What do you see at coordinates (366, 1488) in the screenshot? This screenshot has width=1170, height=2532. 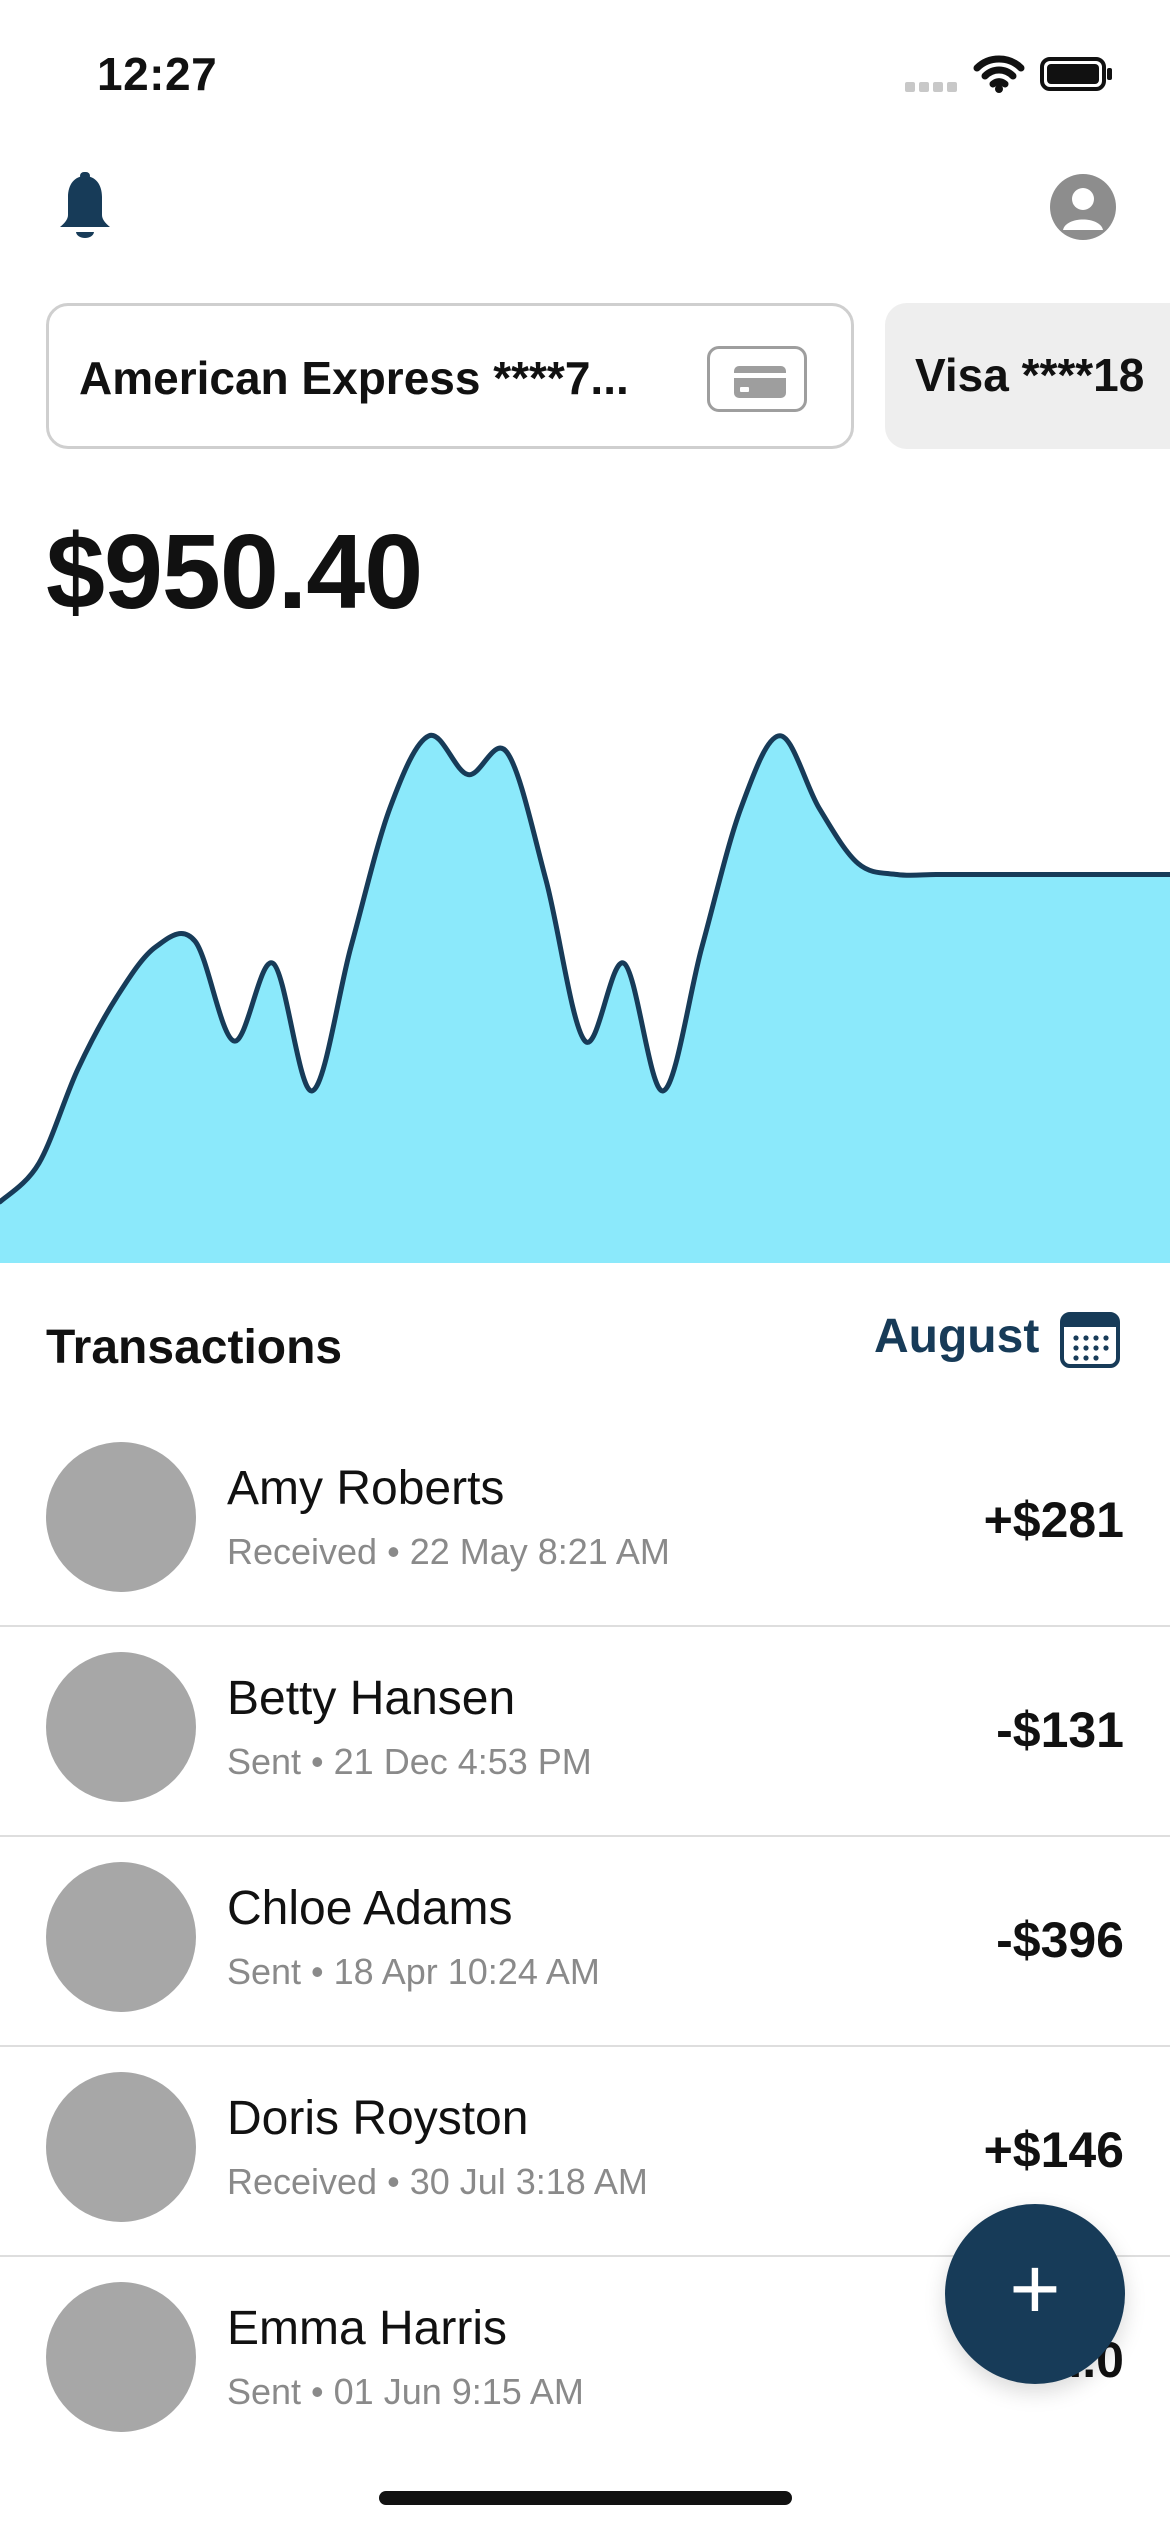 I see `transaction-name: Amy Roberts` at bounding box center [366, 1488].